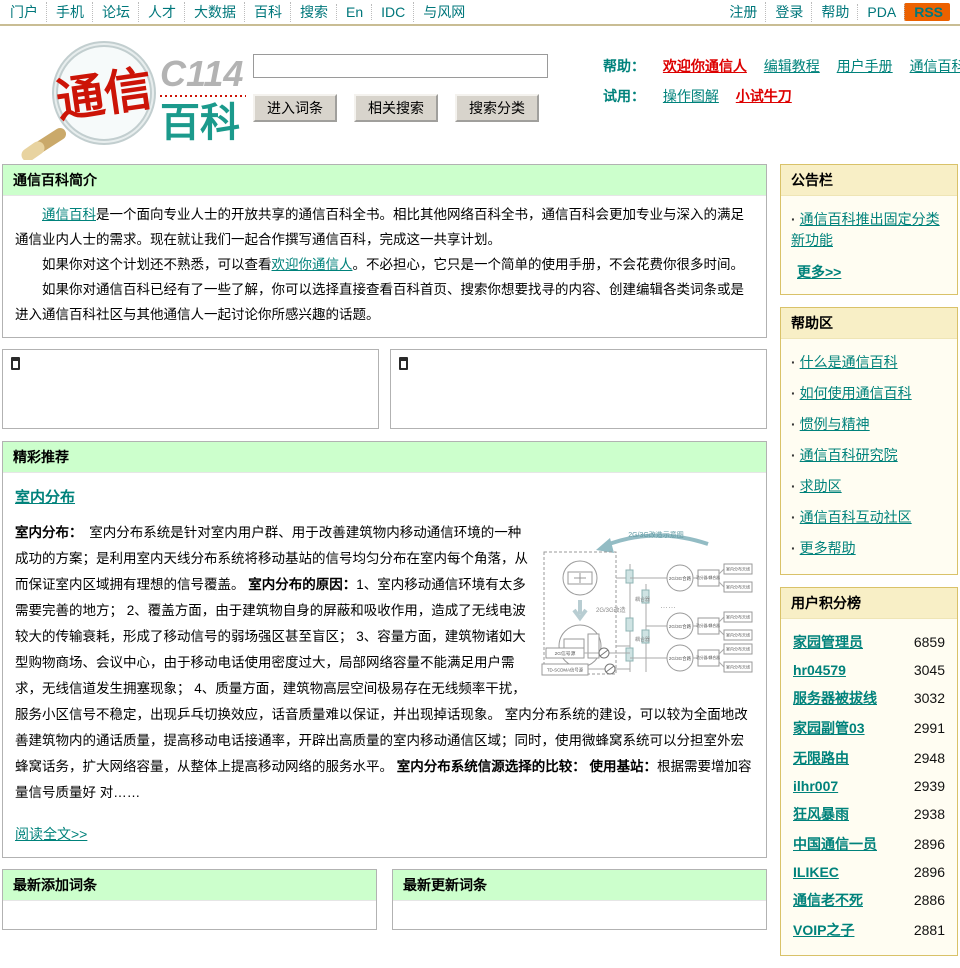 Image resolution: width=960 pixels, height=968 pixels. Describe the element at coordinates (237, 12) in the screenshot. I see `top-nav-left: 门户 手机 论坛 人才 大数据 百科 搜索 En IDC 与风网` at that location.